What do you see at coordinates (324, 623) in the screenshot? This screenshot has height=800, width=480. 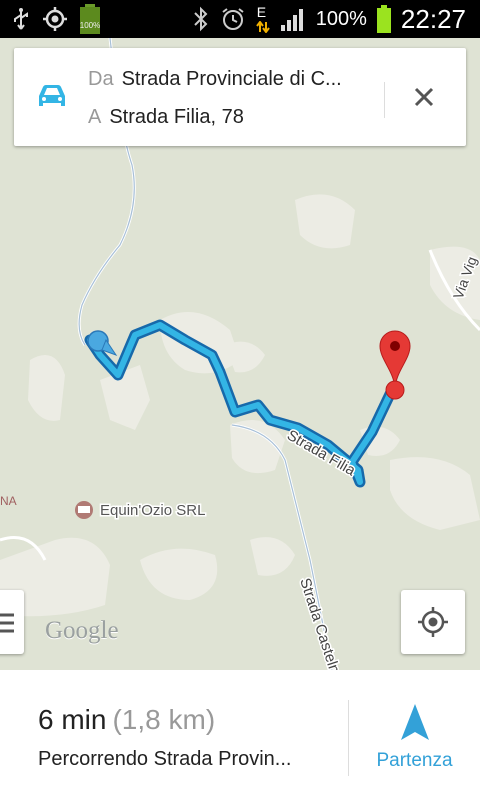 I see `street-label-castelnuovo: Strada Castelnuovo` at bounding box center [324, 623].